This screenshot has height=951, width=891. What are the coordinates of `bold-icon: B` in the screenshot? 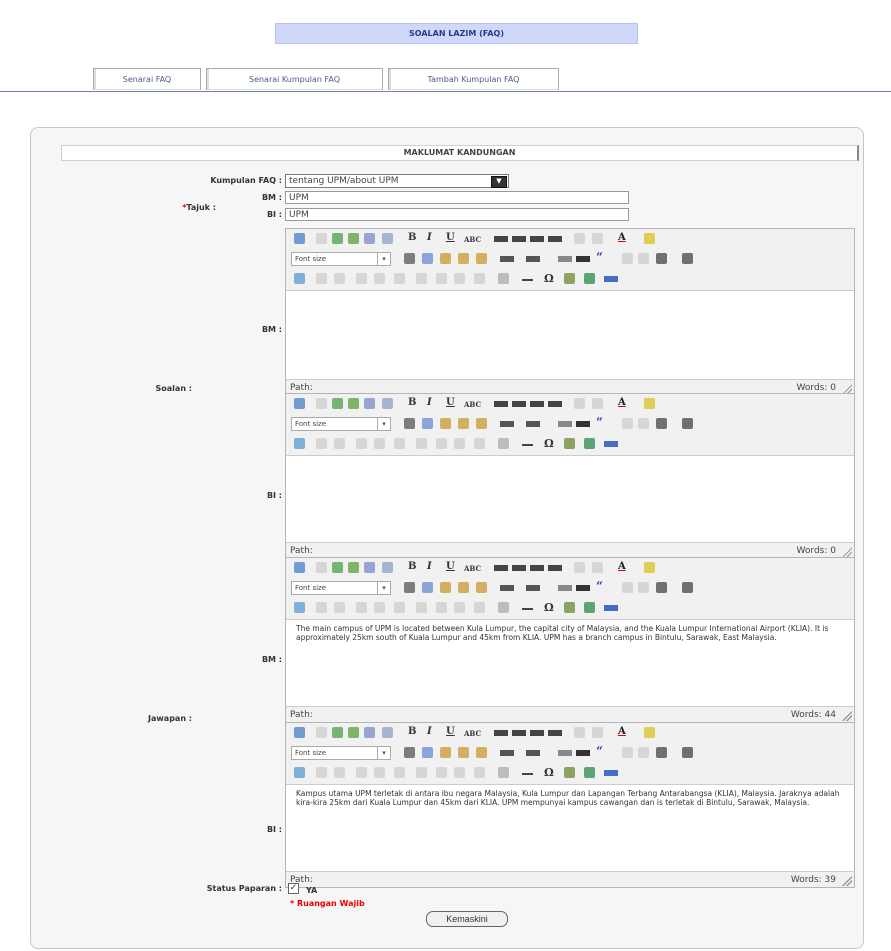 It's located at (412, 731).